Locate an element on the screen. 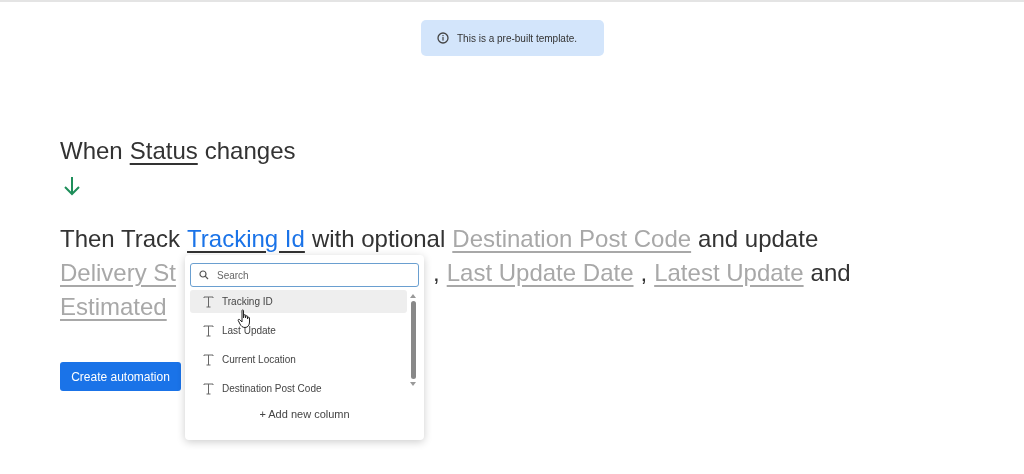  down-arrow-icon is located at coordinates (72, 186).